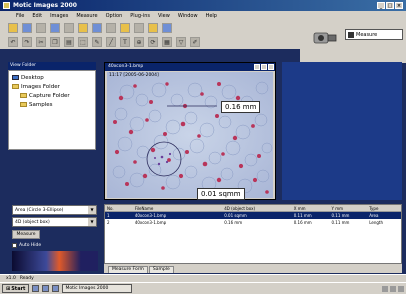  Describe the element at coordinates (241, 107) in the screenshot. I see `length-measurement-label: 0.16 mm` at that location.